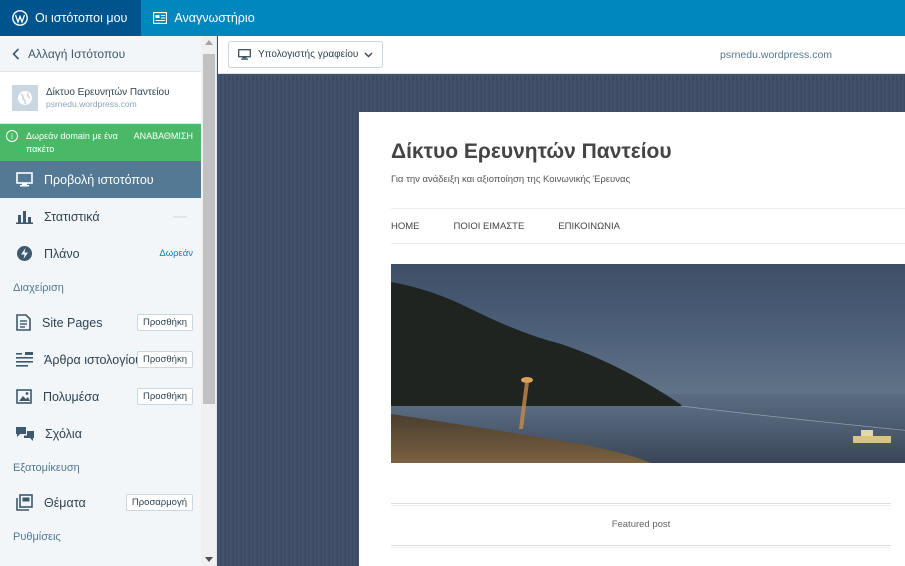 The width and height of the screenshot is (905, 566). I want to click on featured-divider-top-inner, so click(641, 505).